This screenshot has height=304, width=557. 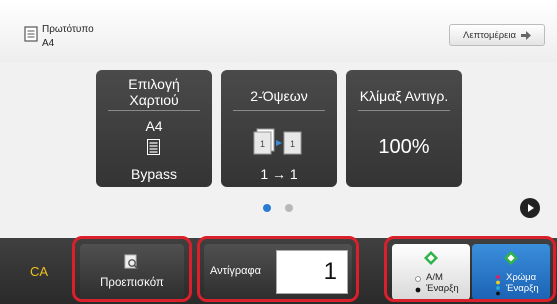 I want to click on clear-all-label: CA, so click(x=39, y=271).